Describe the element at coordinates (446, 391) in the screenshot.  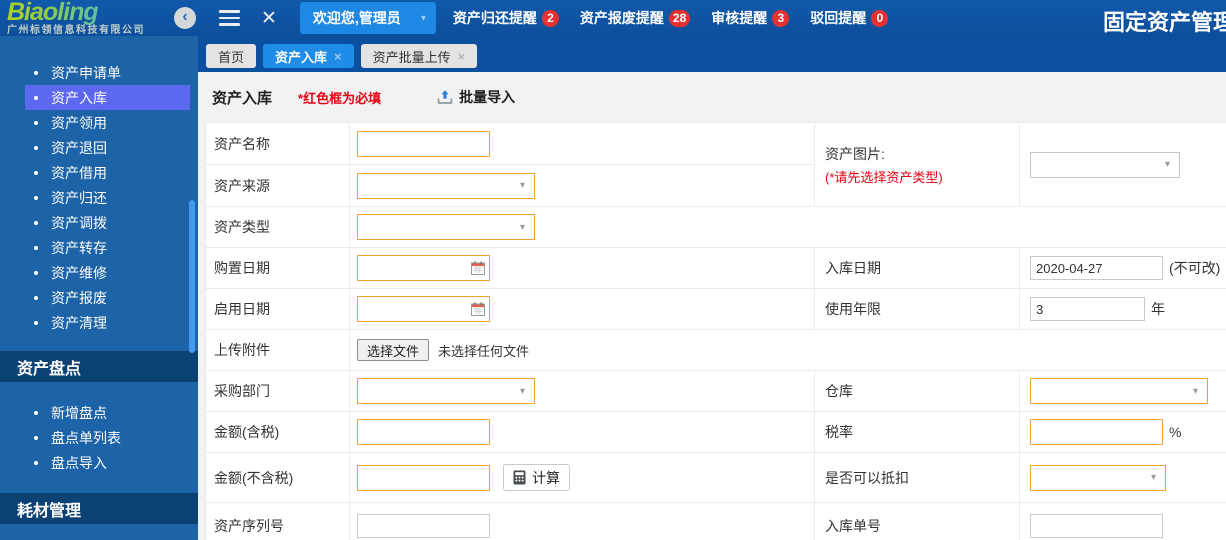
I see `purchase-dept-select: ▾` at that location.